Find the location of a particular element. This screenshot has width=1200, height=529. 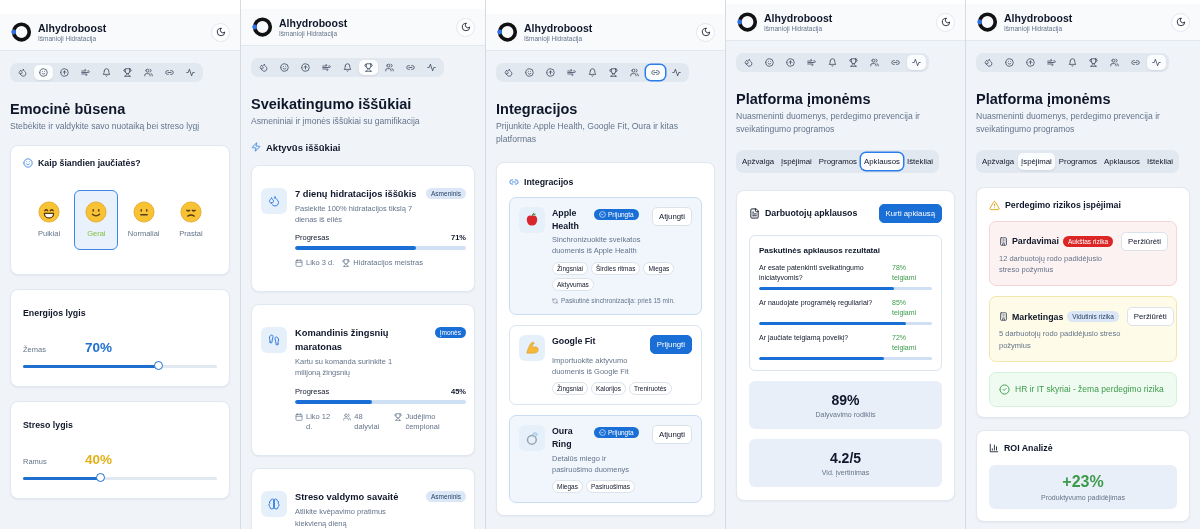

lightning-icon is located at coordinates (256, 147).